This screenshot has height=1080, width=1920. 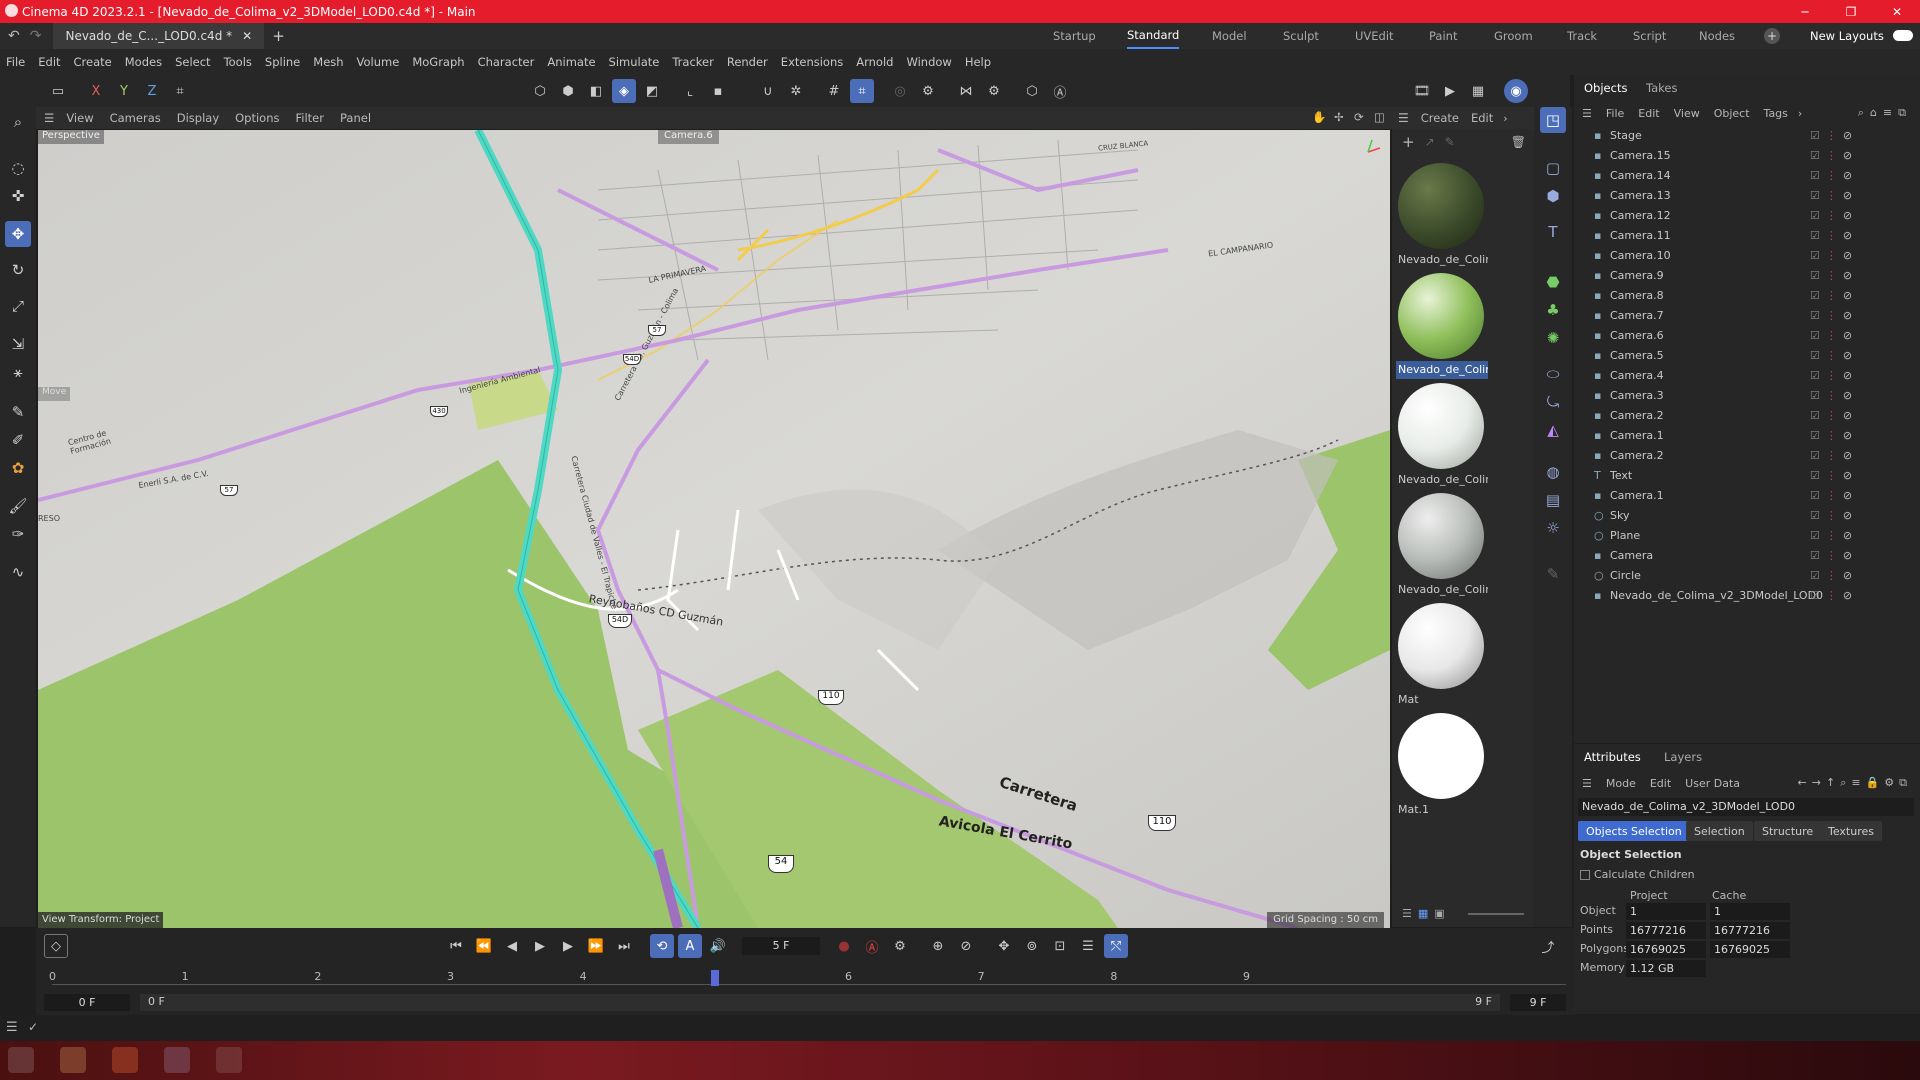 What do you see at coordinates (1060, 946) in the screenshot?
I see `pla-key-icon: ⊡` at bounding box center [1060, 946].